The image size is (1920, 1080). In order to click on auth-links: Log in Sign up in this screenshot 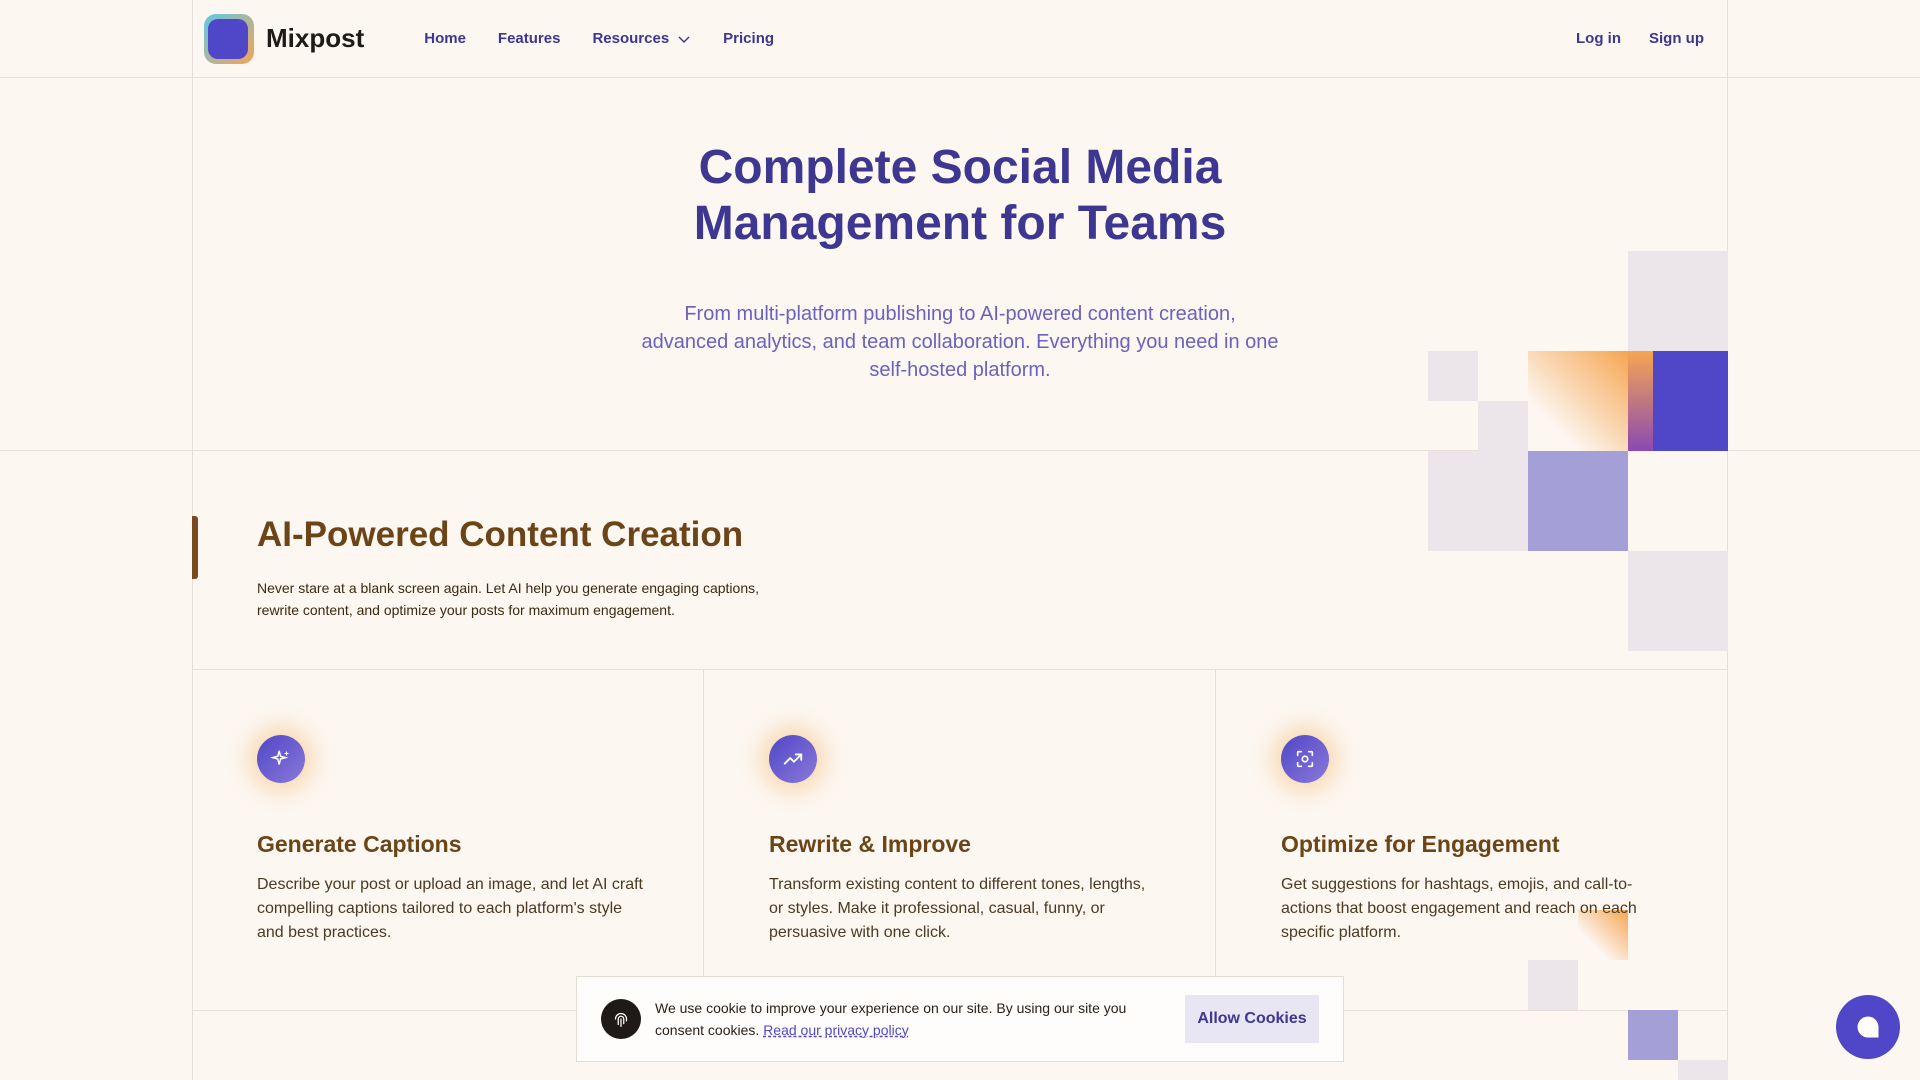, I will do `click(1640, 38)`.